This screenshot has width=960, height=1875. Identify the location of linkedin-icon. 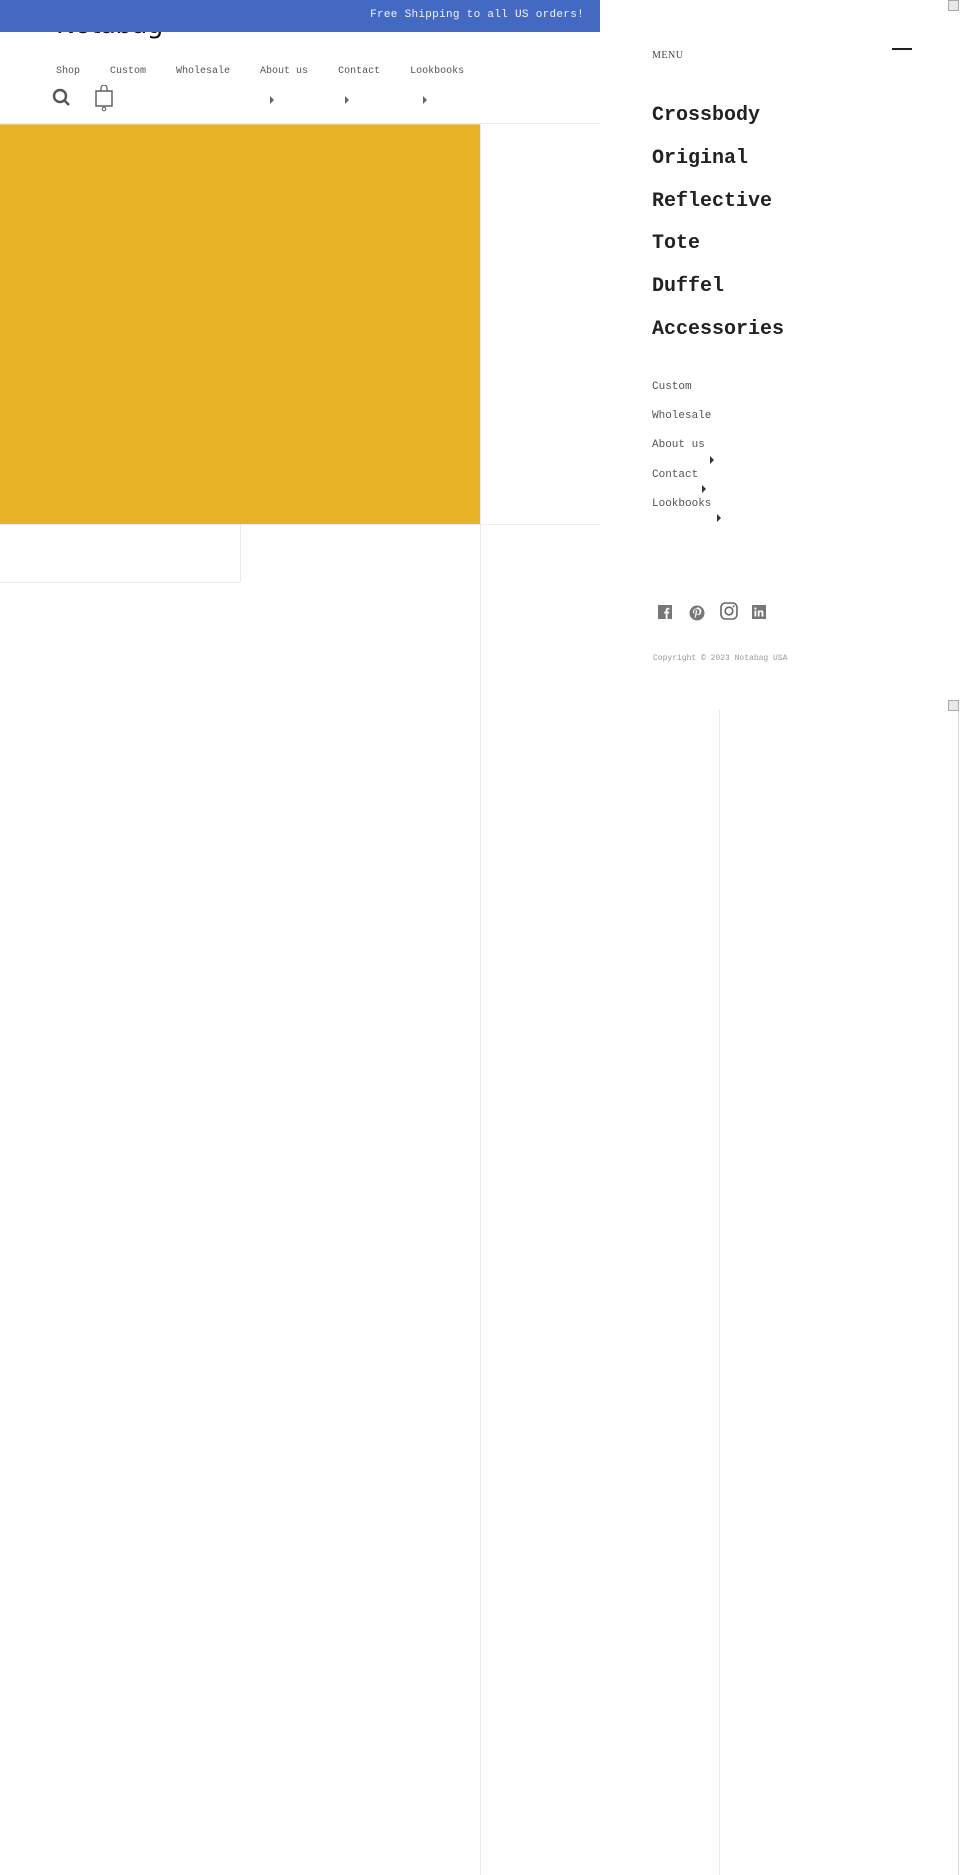
(759, 612).